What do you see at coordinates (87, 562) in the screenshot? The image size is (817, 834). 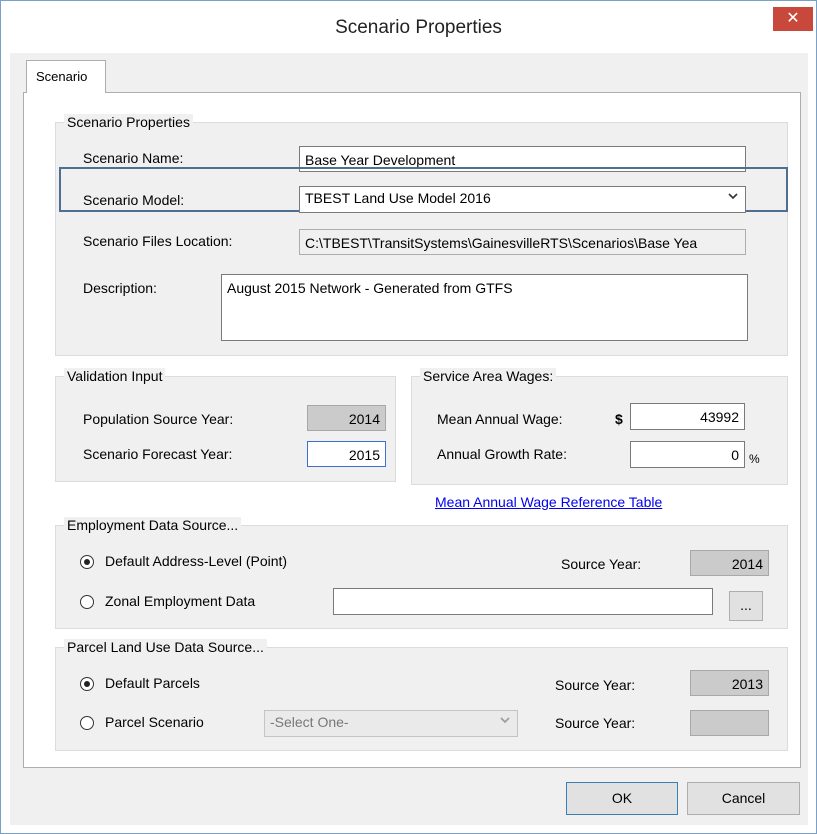 I see `employment-default-radio` at bounding box center [87, 562].